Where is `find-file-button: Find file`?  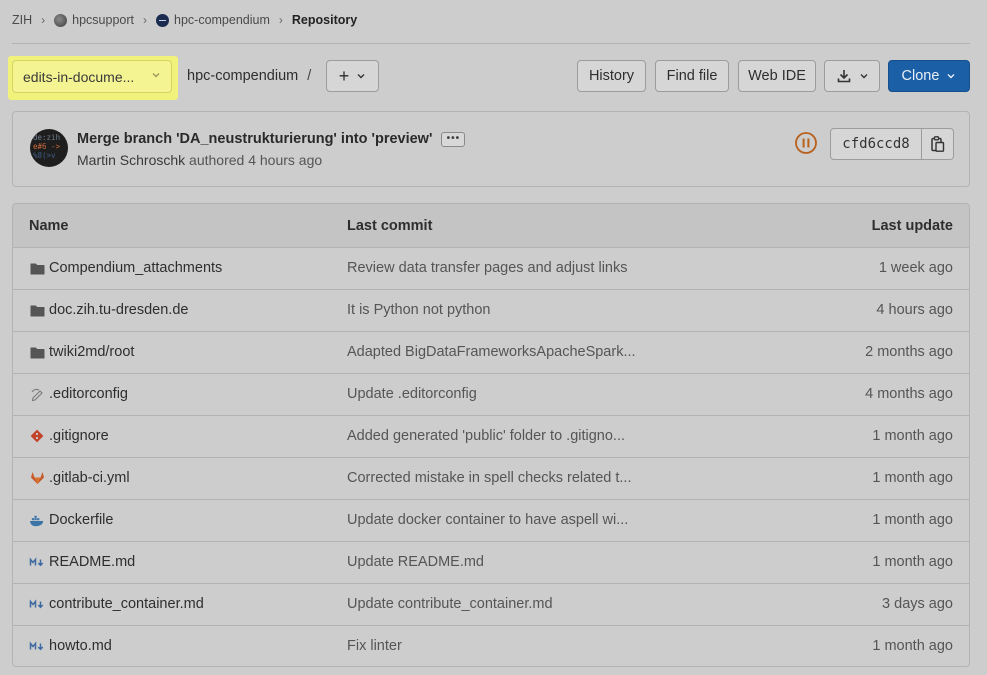
find-file-button: Find file is located at coordinates (692, 76).